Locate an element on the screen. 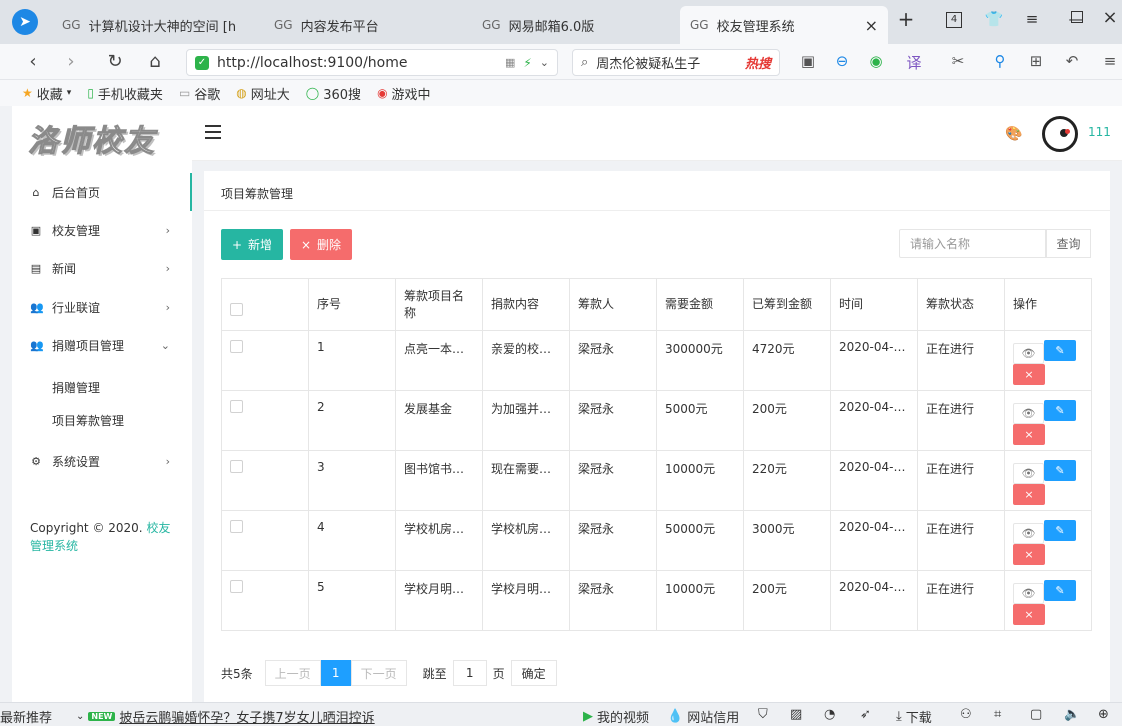 This screenshot has width=1122, height=726. sidebar-item-alumni: ▣ 校友管理 › is located at coordinates (102, 230).